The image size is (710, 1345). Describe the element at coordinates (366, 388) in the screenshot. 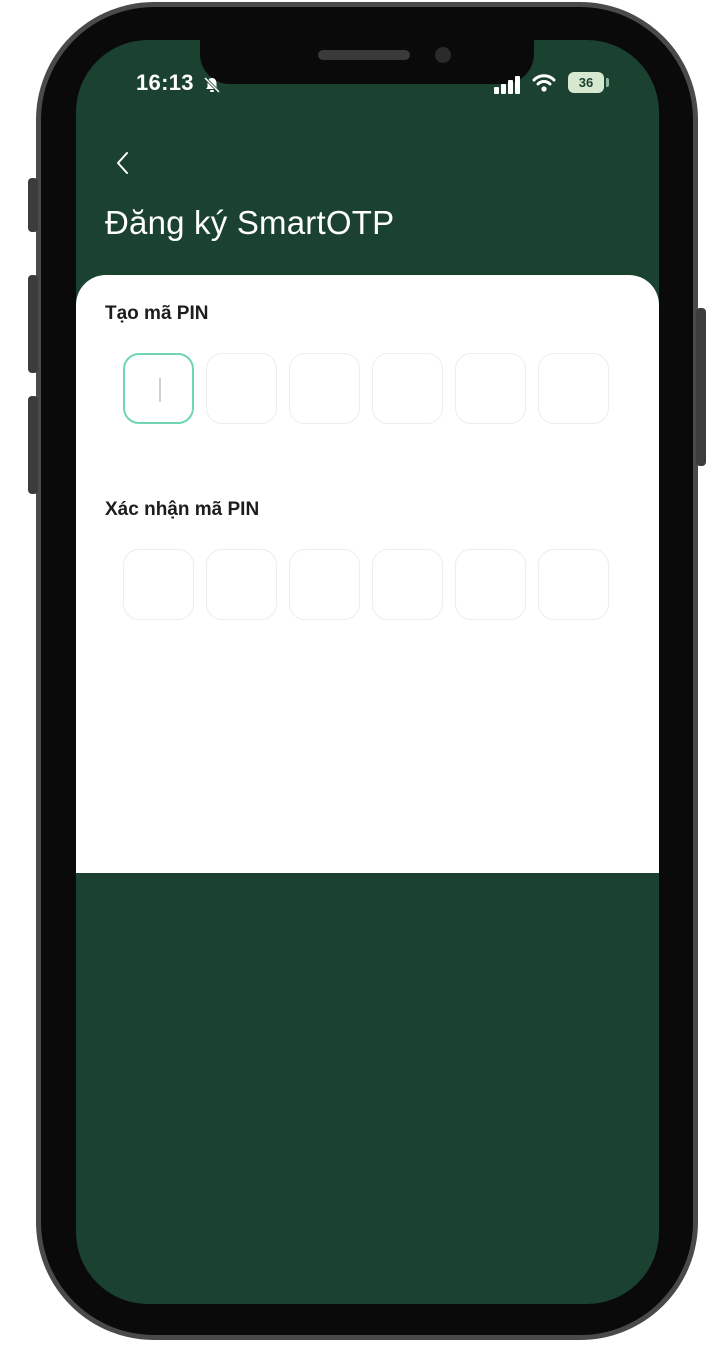

I see `create-pin-input` at that location.